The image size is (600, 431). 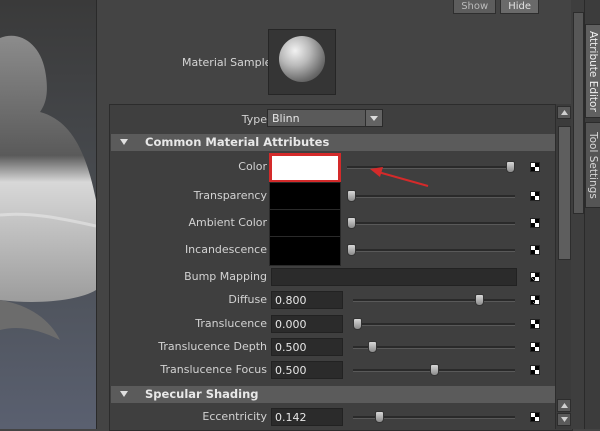 I want to click on attr-label: Ambient Color, so click(x=227, y=222).